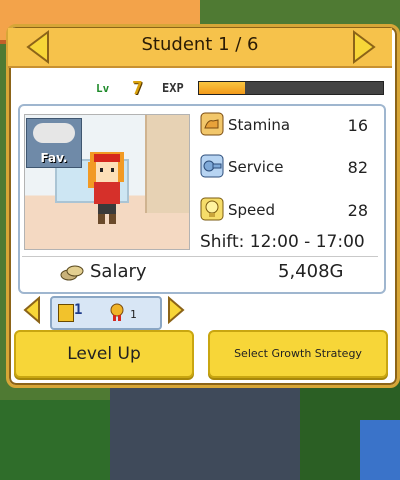 The width and height of the screenshot is (400, 480). Describe the element at coordinates (357, 125) in the screenshot. I see `stat-value: 16` at that location.